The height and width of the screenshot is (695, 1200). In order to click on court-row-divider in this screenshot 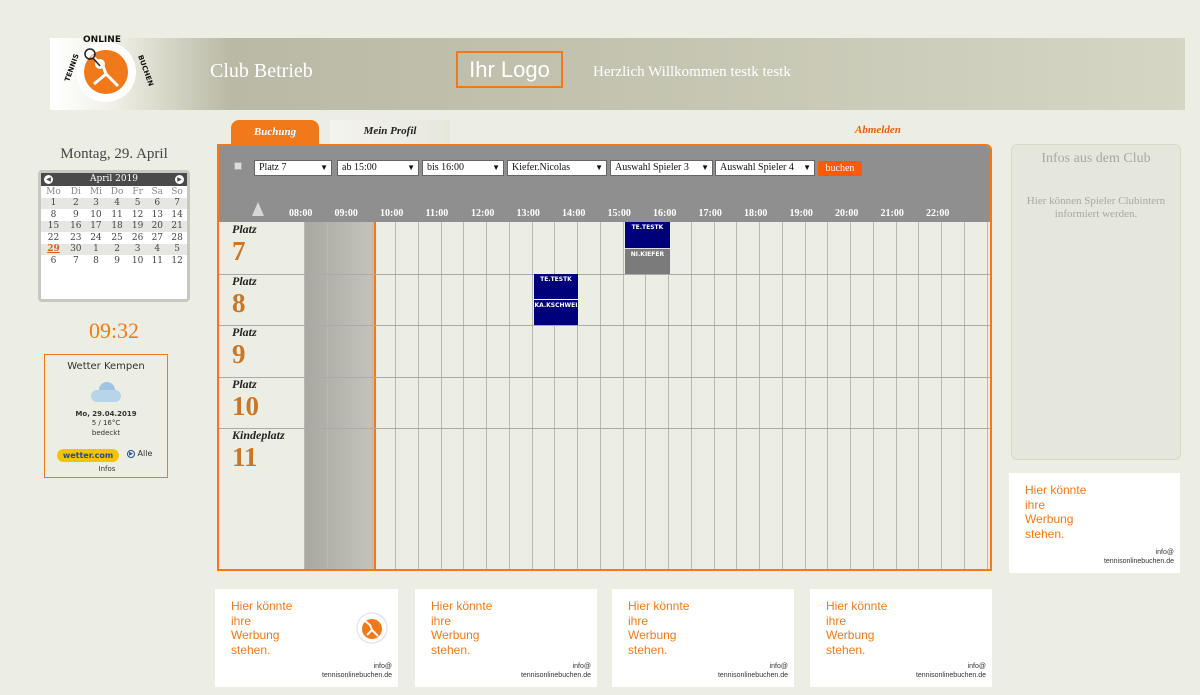, I will do `click(604, 274)`.